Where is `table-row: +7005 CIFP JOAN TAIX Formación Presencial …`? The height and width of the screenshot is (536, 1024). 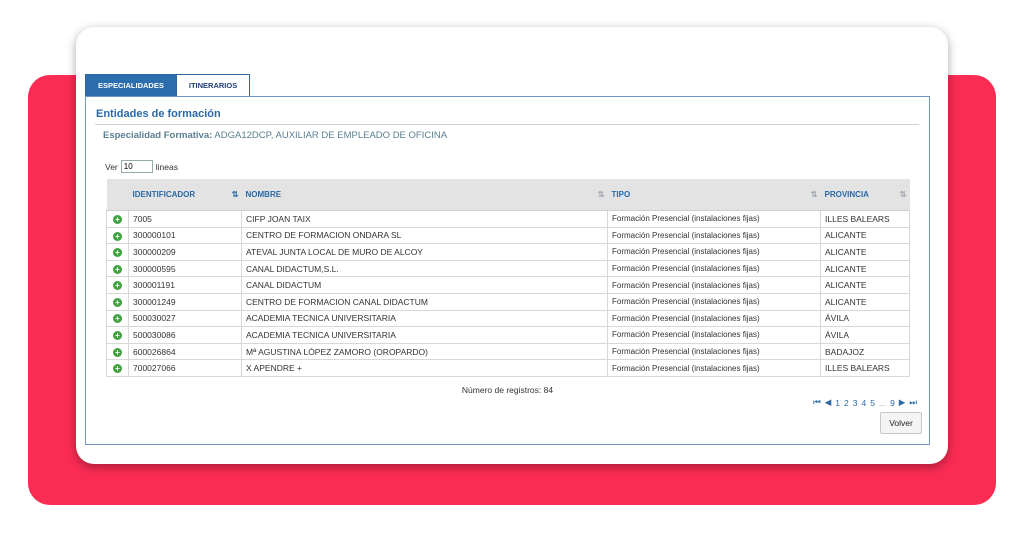 table-row: +7005 CIFP JOAN TAIX Formación Presencial … is located at coordinates (508, 219).